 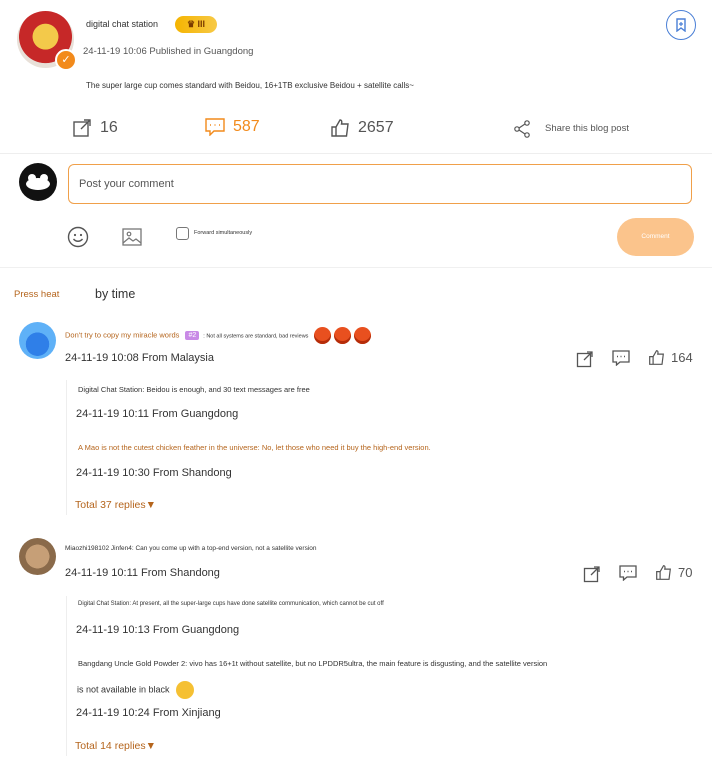 I want to click on laughing-emoji-icon, so click(x=185, y=690).